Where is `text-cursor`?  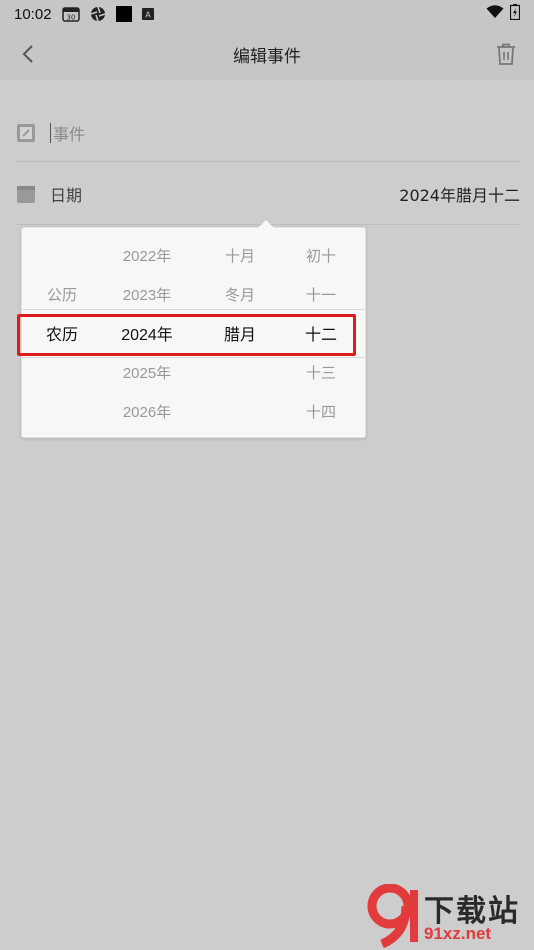
text-cursor is located at coordinates (50, 132).